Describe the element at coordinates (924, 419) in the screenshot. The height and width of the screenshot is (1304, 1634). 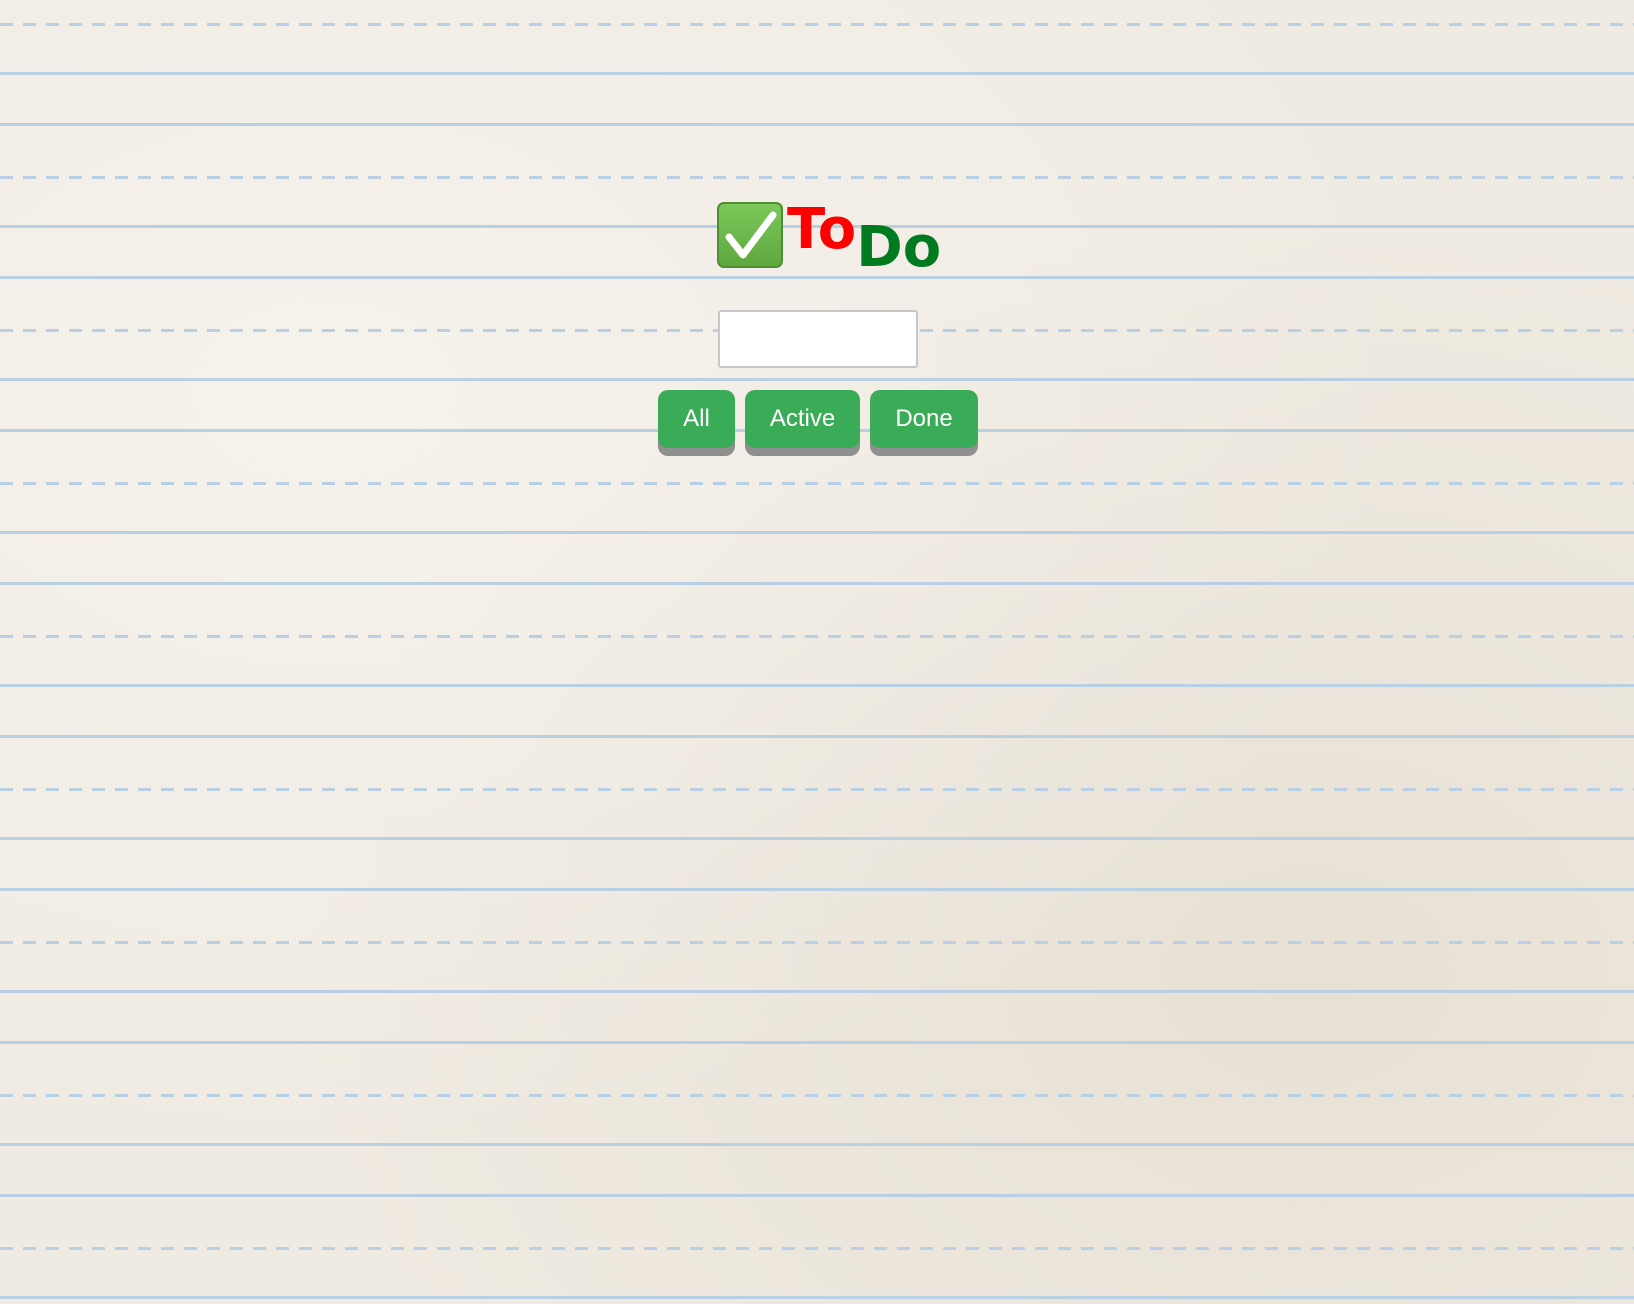
I see `filter-done-button: Done` at that location.